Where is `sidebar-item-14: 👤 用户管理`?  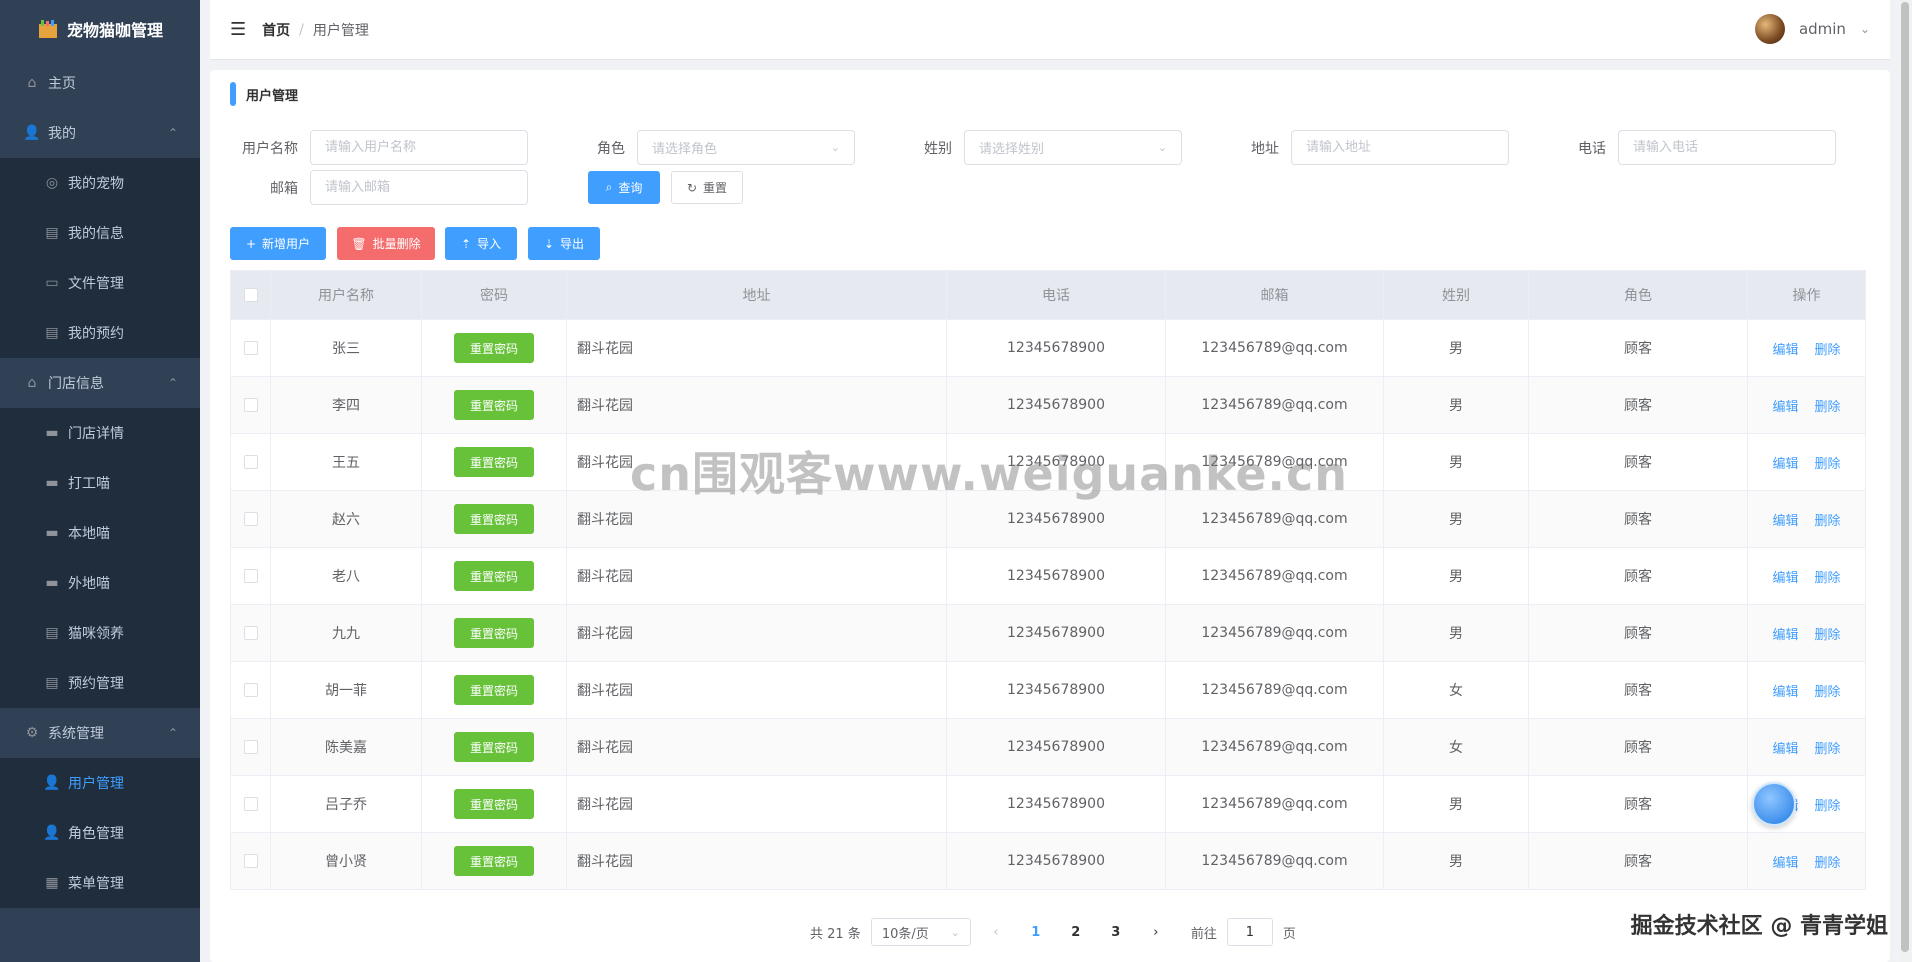
sidebar-item-14: 👤 用户管理 is located at coordinates (100, 783).